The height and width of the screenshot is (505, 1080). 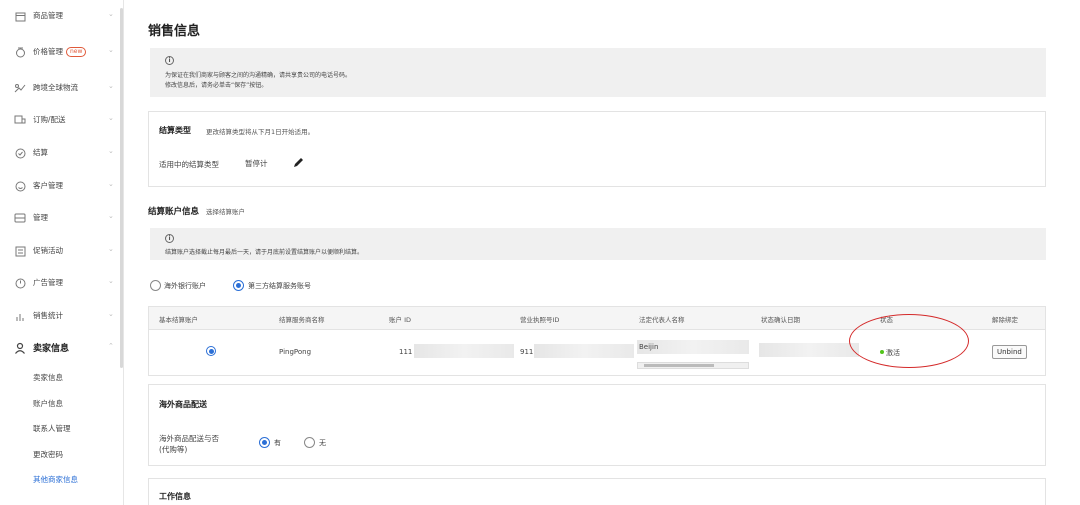 What do you see at coordinates (216, 85) in the screenshot?
I see `notice-line: 修改信息后，请务必单击“保存”按钮。` at bounding box center [216, 85].